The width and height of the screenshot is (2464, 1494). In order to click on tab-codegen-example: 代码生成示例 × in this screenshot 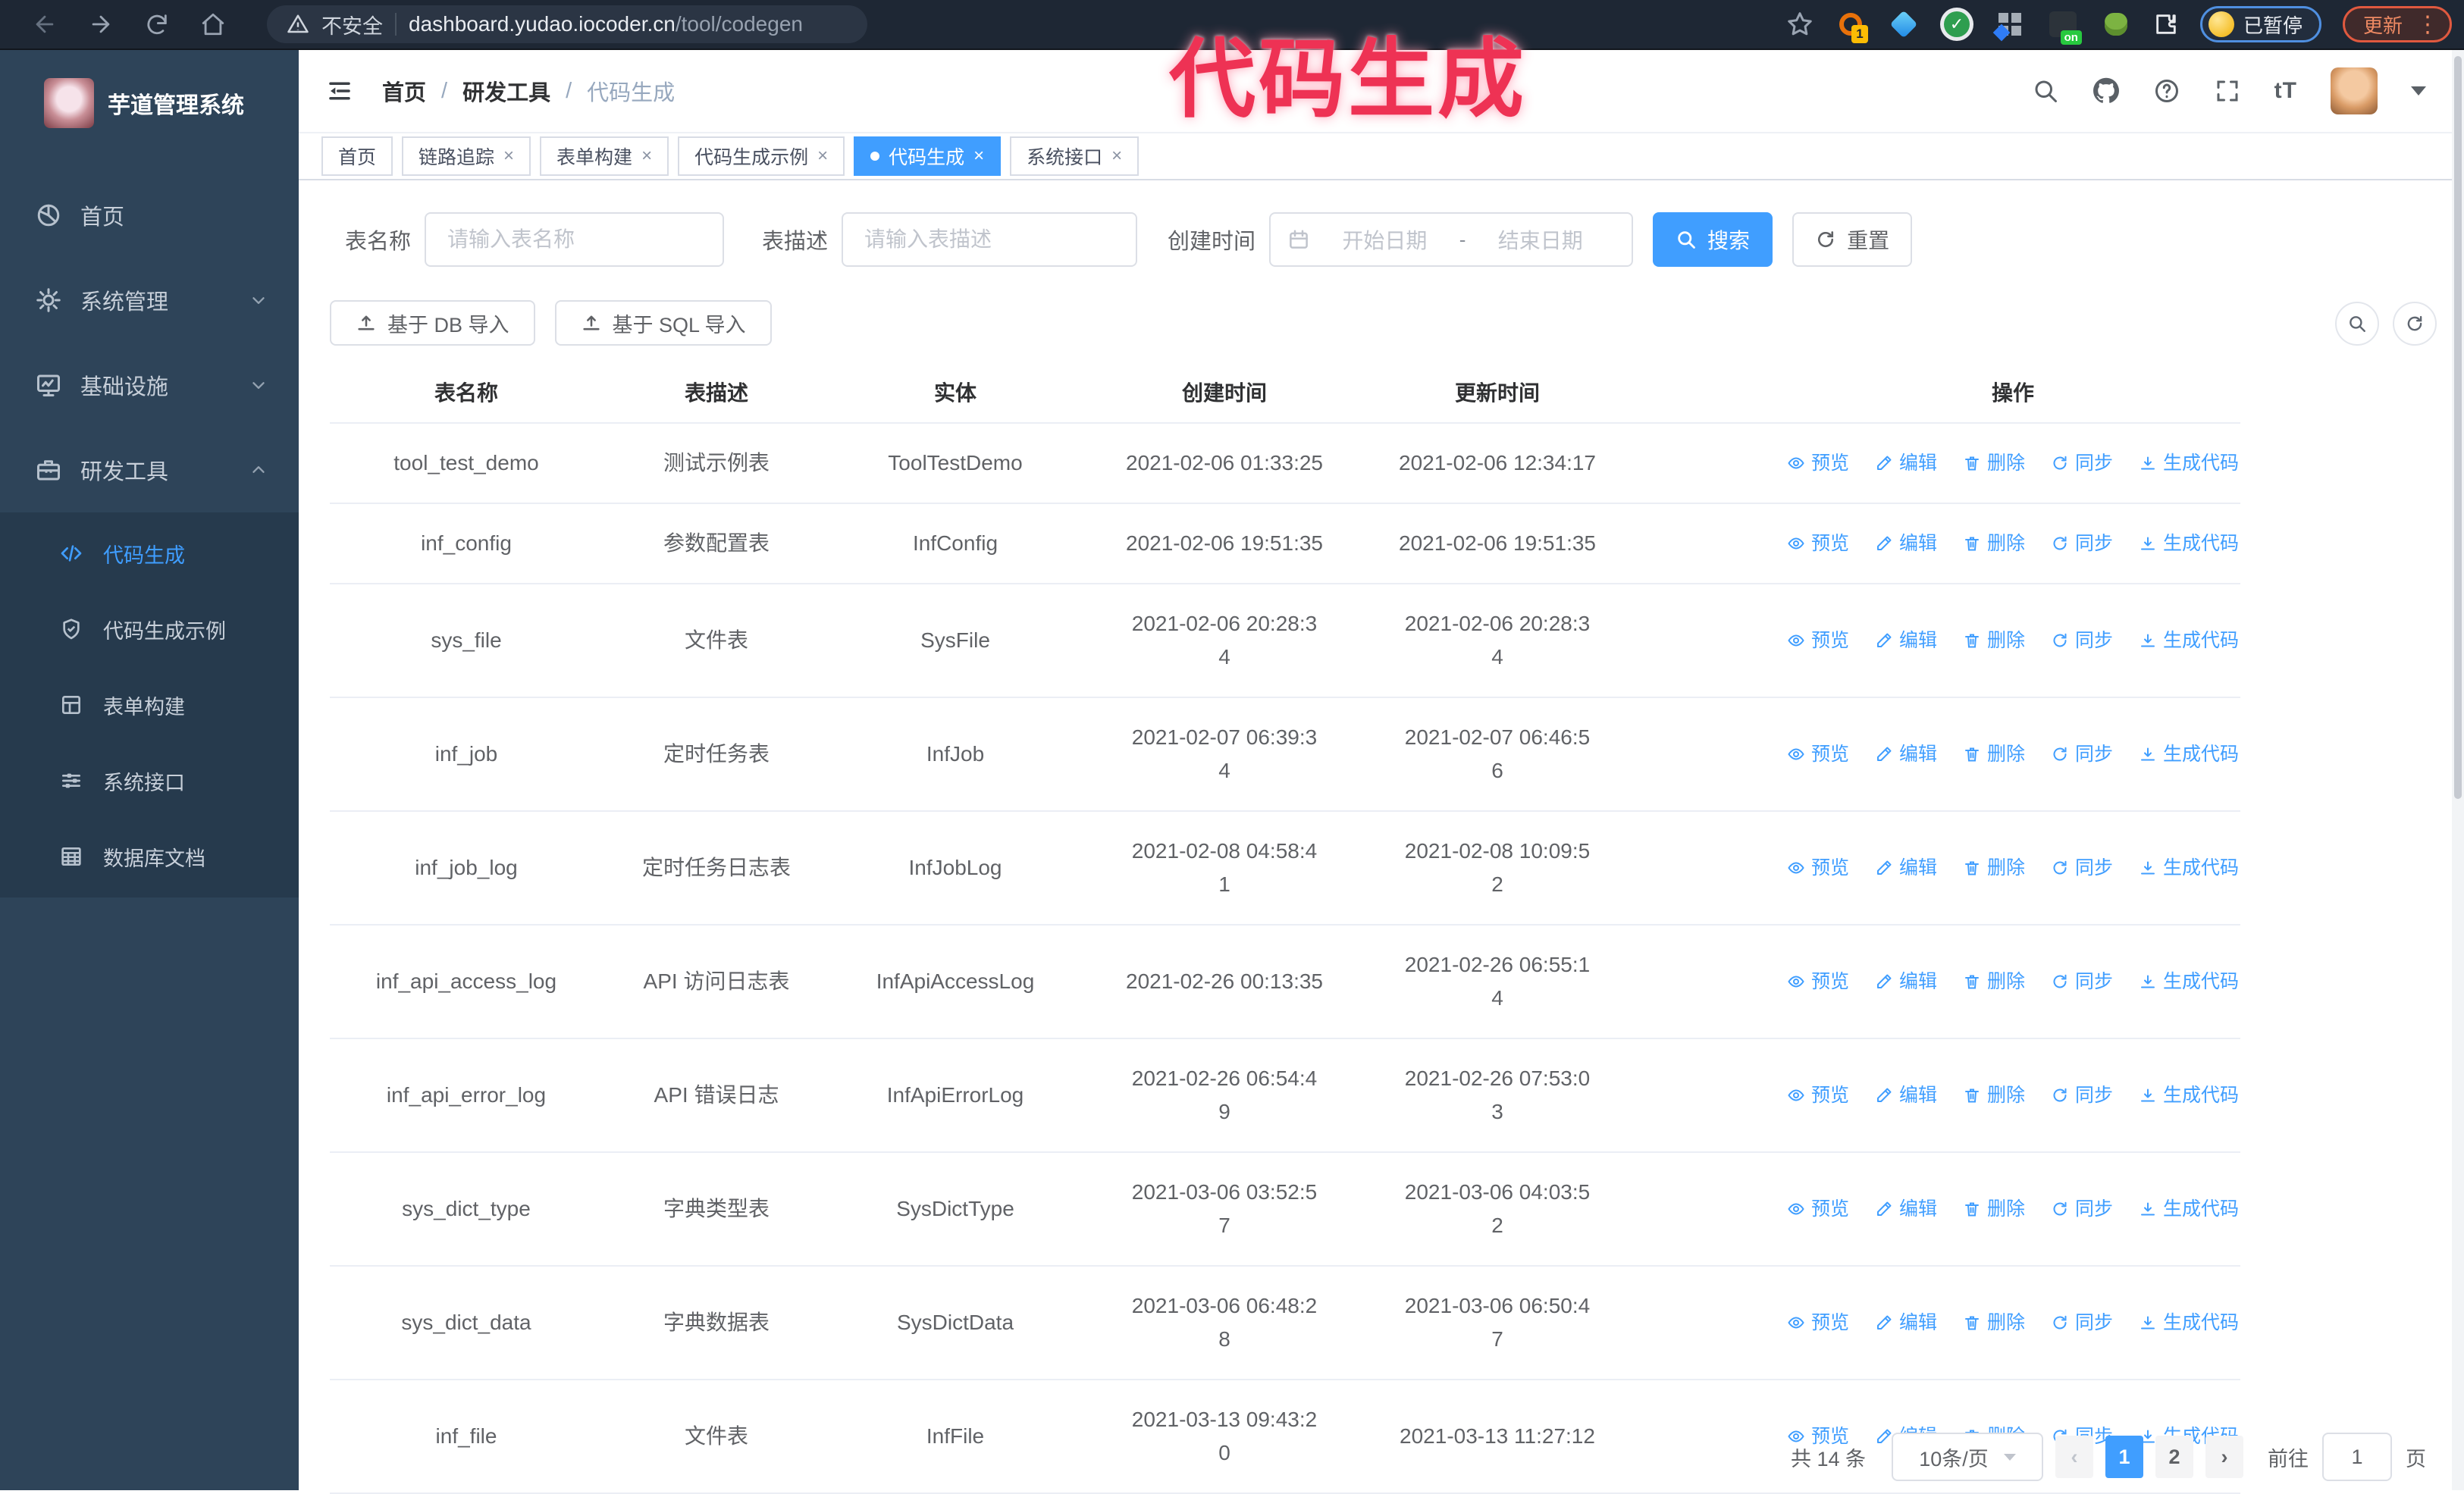, I will do `click(761, 156)`.